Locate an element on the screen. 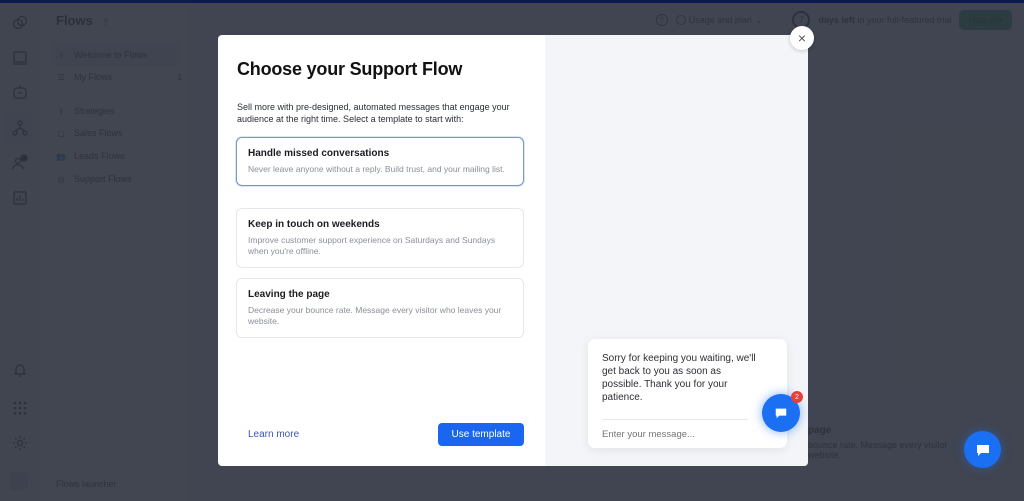 This screenshot has width=1024, height=501. chat-message-input is located at coordinates (677, 434).